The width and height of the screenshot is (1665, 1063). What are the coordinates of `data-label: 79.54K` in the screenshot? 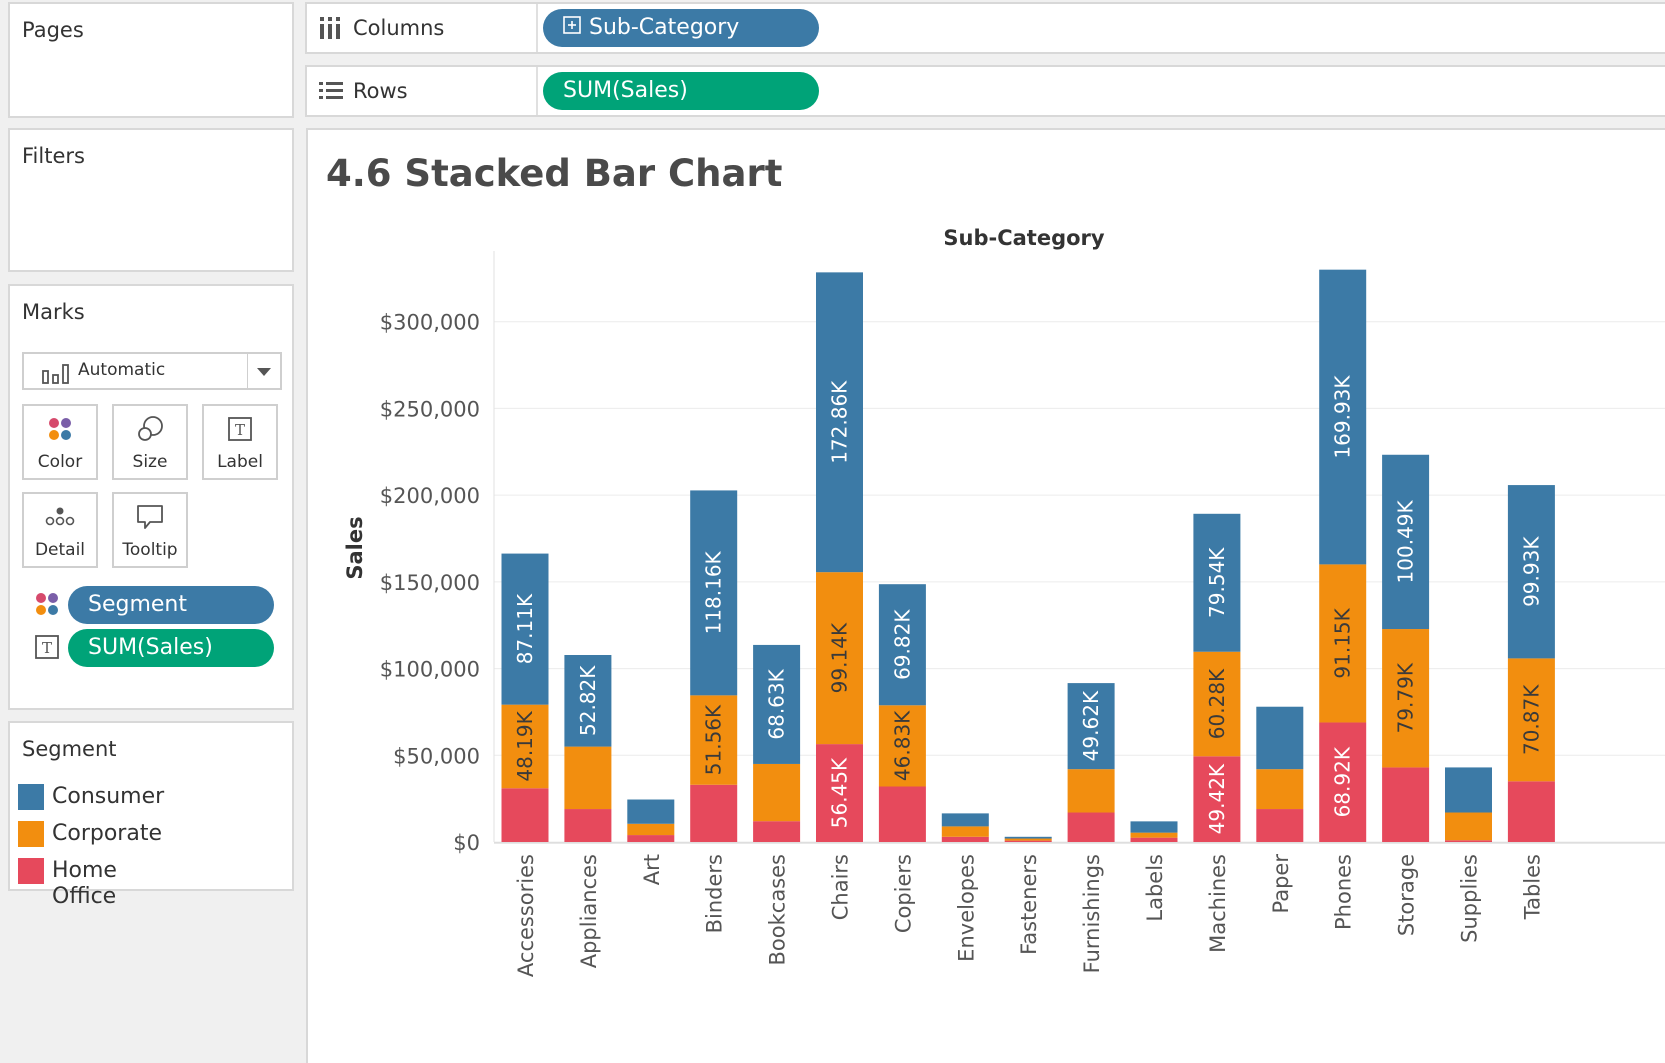 It's located at (1217, 582).